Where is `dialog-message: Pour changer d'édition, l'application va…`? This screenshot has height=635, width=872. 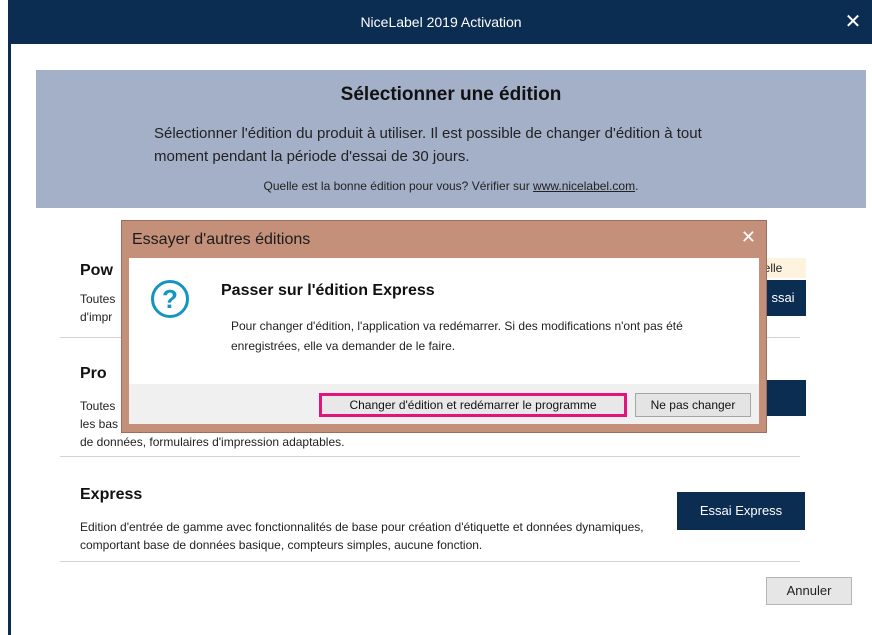 dialog-message: Pour changer d'édition, l'application va… is located at coordinates (457, 336).